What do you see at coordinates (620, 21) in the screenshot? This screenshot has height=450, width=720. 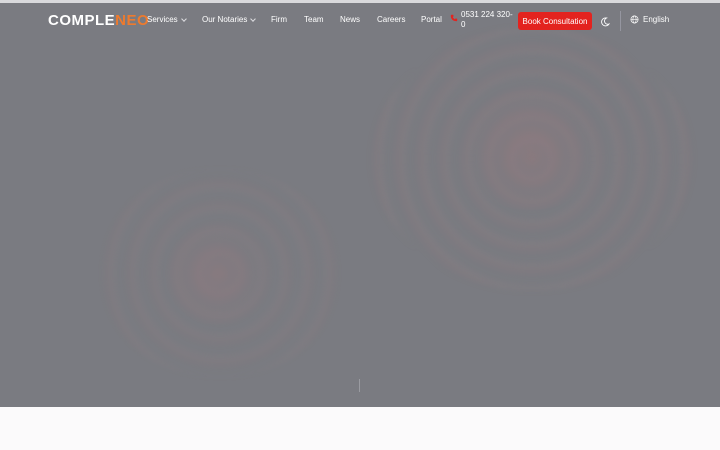 I see `nav-divider` at bounding box center [620, 21].